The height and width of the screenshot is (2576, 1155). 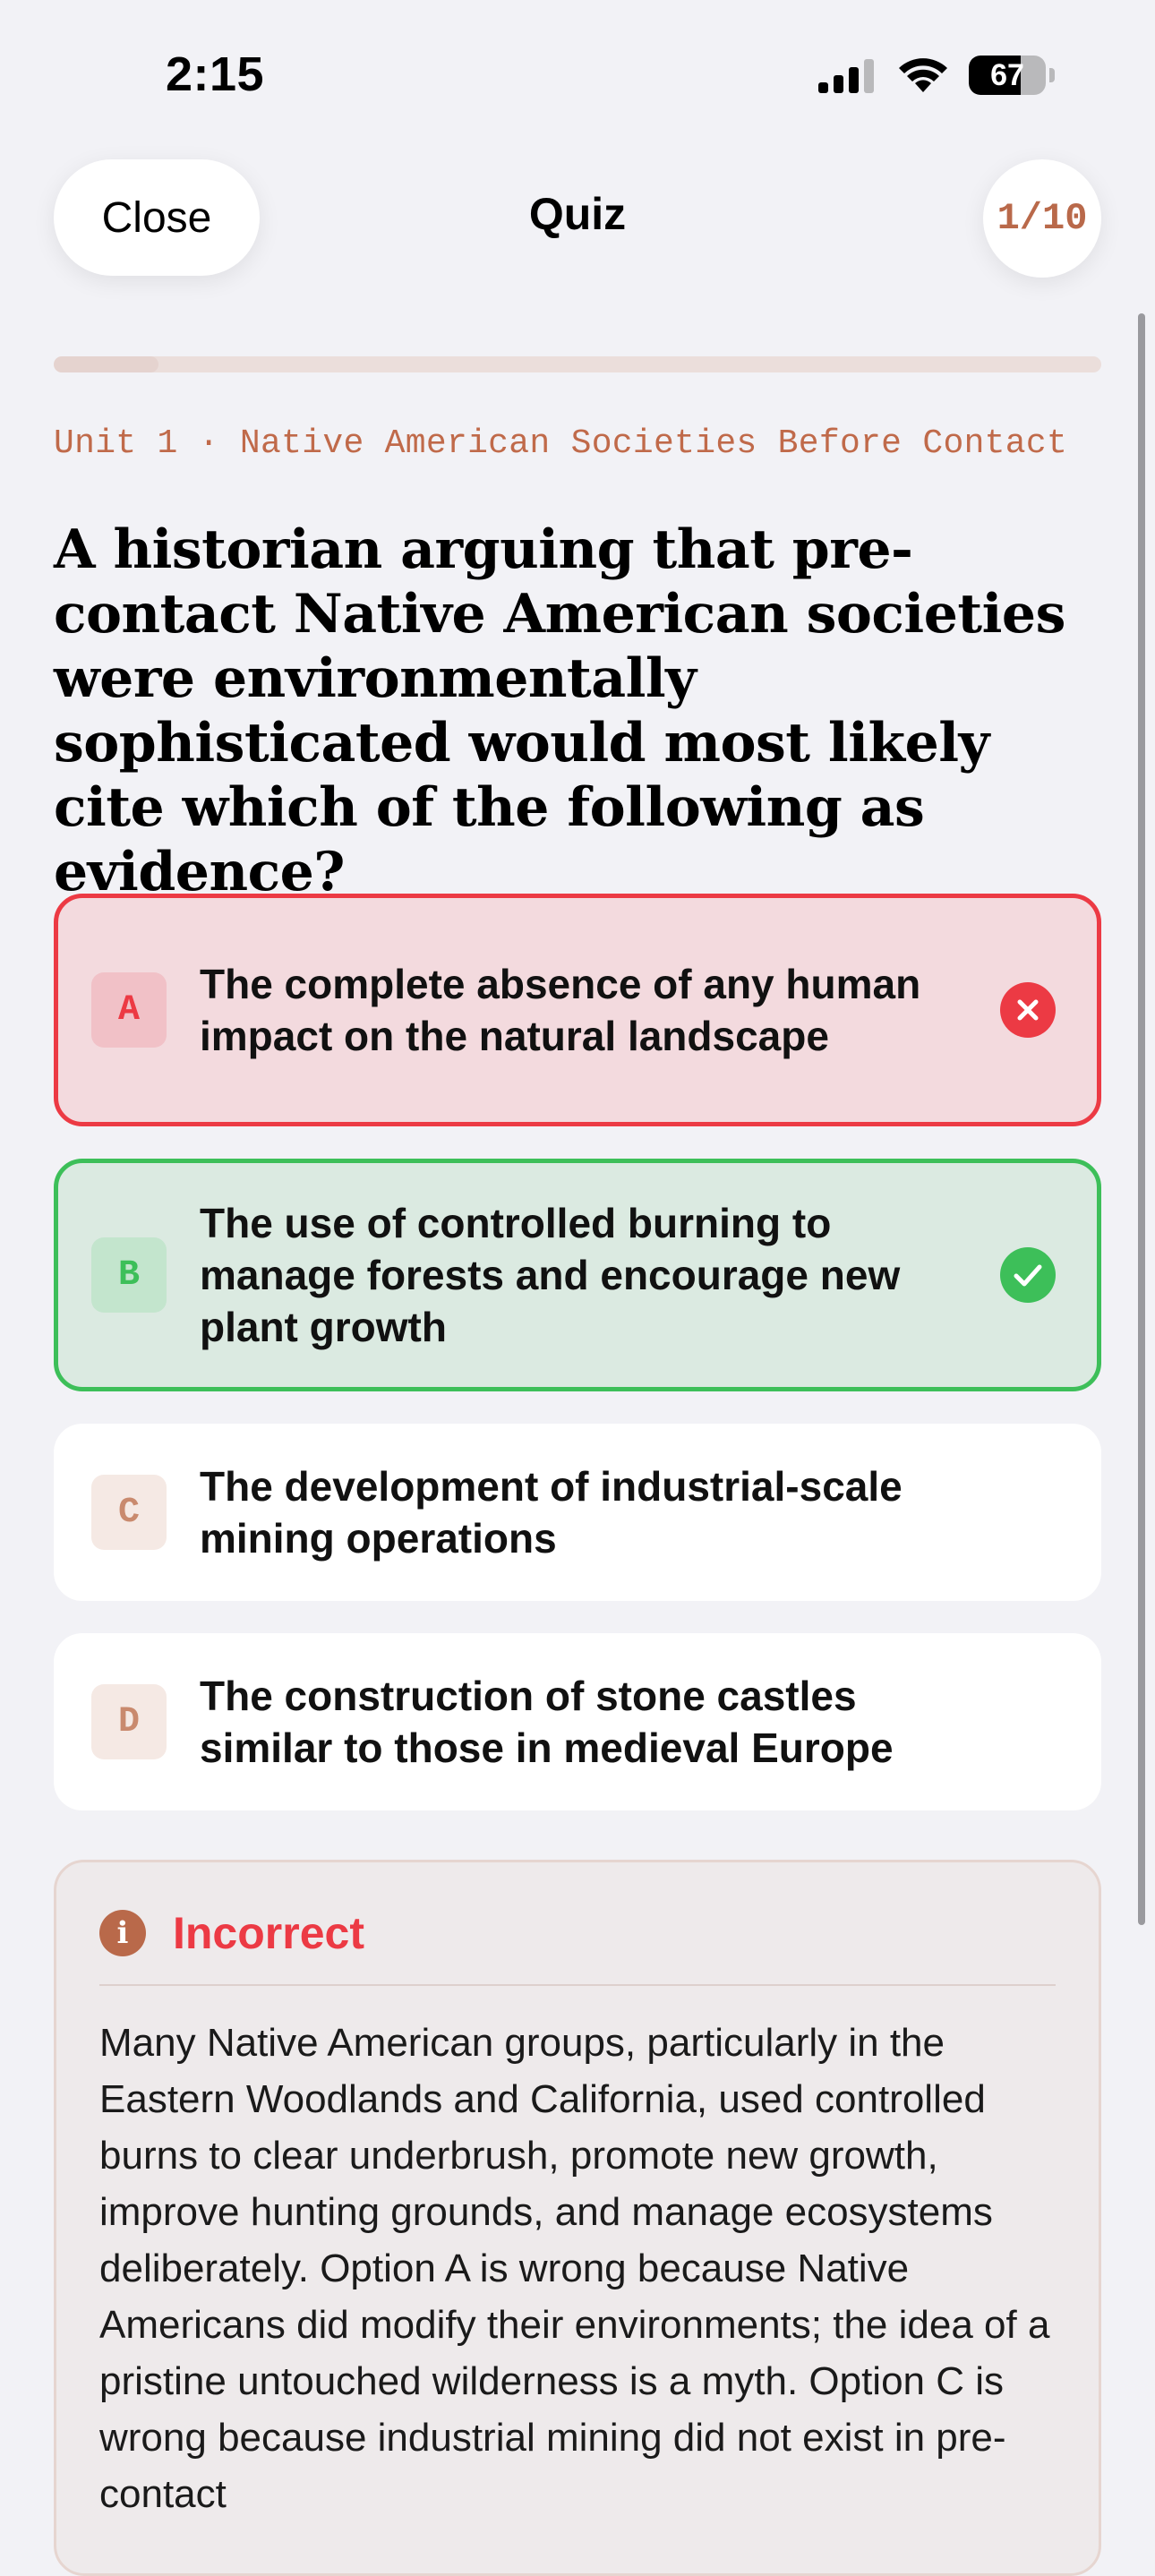 What do you see at coordinates (577, 76) in the screenshot?
I see `status-bar: 2:15 67` at bounding box center [577, 76].